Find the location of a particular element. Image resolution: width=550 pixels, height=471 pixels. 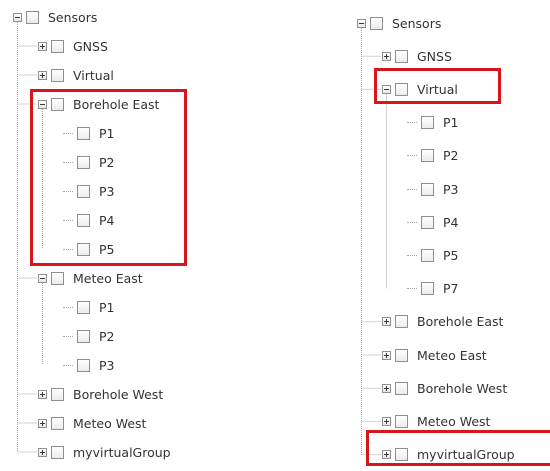

tree-node-label: Sensors is located at coordinates (73, 17).